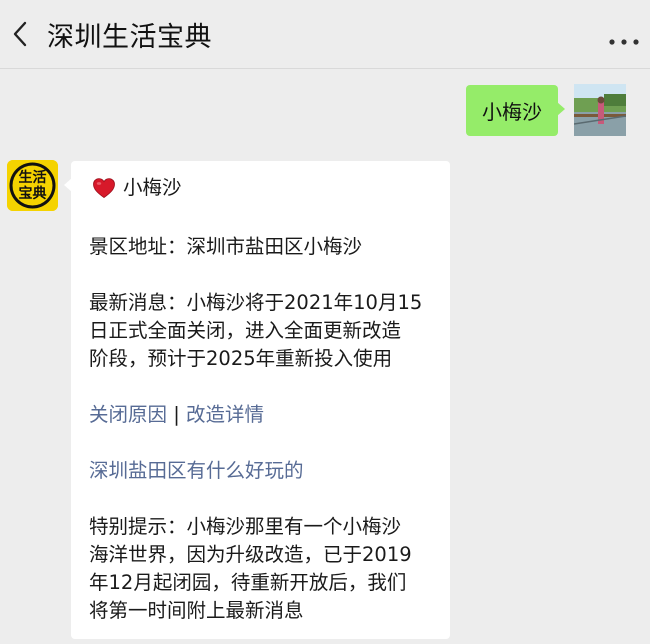  I want to click on bot-avatar: 生活 宝典, so click(32, 185).